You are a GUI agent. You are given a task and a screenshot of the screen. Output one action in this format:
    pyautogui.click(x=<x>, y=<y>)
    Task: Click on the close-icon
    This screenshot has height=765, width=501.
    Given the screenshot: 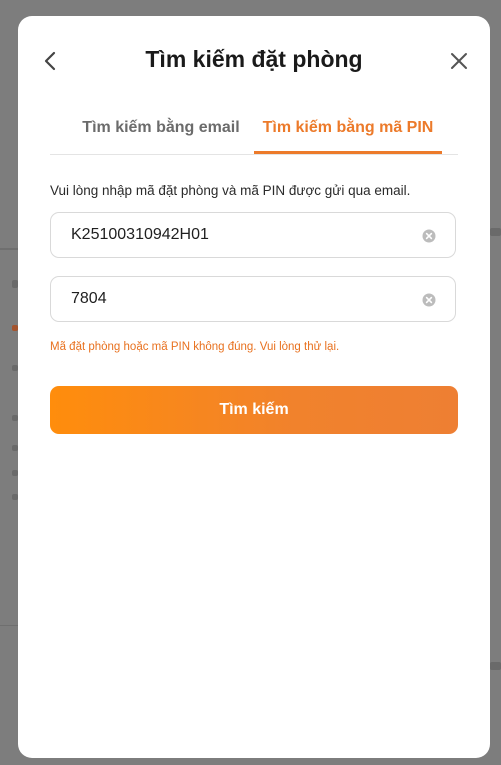 What is the action you would take?
    pyautogui.click(x=459, y=61)
    